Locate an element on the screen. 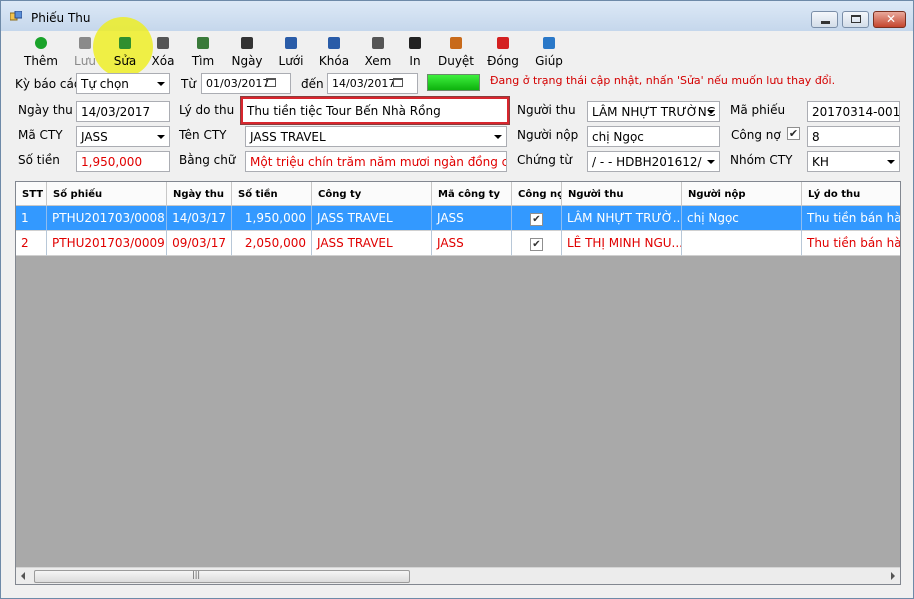  column-header: Số phiếu is located at coordinates (107, 194).